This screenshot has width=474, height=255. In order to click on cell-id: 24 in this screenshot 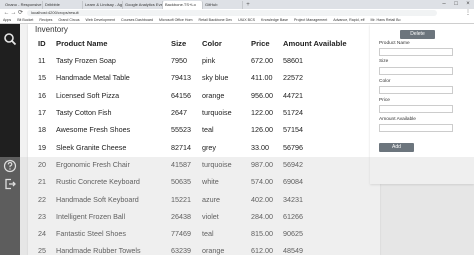, I will do `click(42, 234)`.